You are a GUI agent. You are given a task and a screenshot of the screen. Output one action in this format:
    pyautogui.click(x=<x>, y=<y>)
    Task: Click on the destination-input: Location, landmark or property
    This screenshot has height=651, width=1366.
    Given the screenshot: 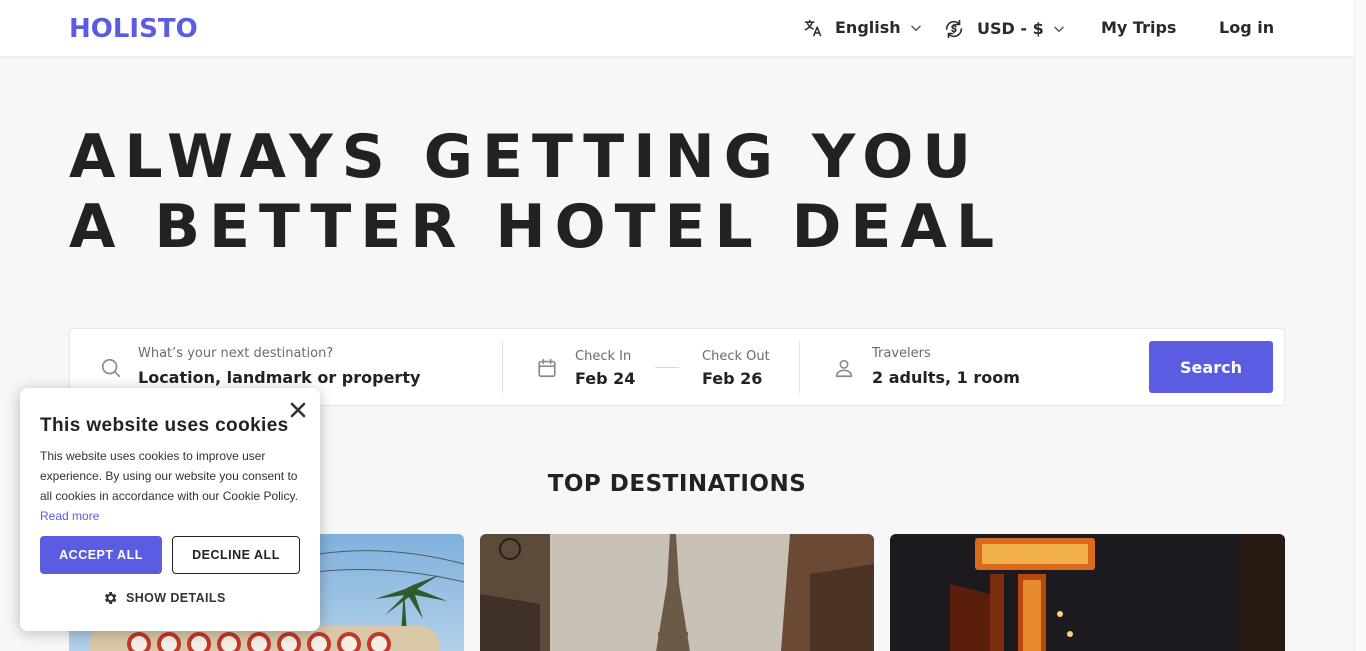 What is the action you would take?
    pyautogui.click(x=279, y=377)
    